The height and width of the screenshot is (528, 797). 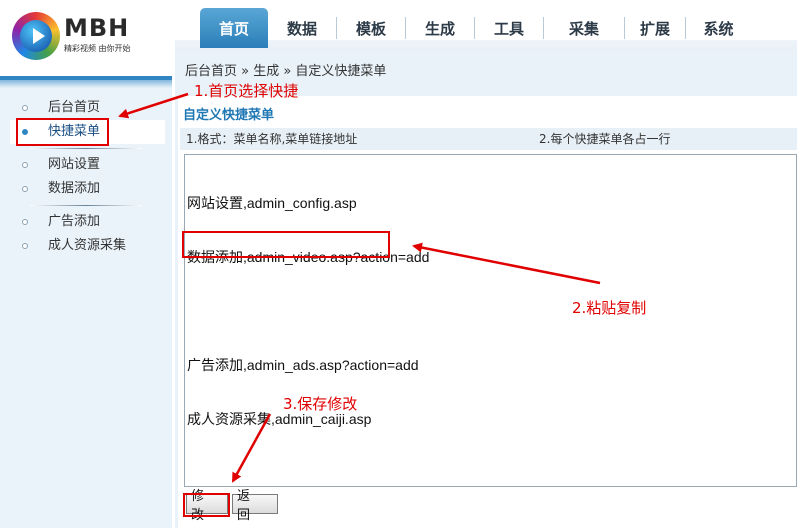 What do you see at coordinates (286, 244) in the screenshot?
I see `highlight-pasted-line` at bounding box center [286, 244].